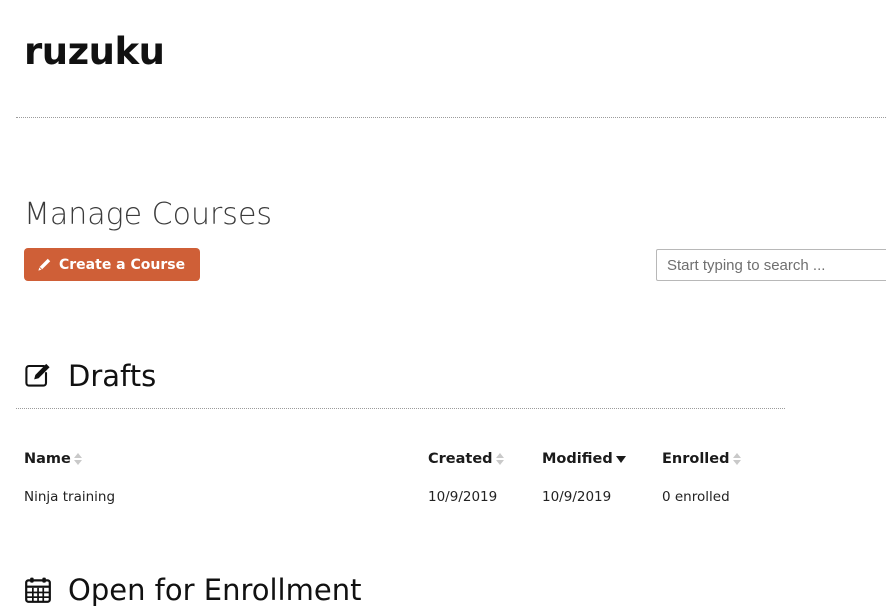 The height and width of the screenshot is (612, 886). Describe the element at coordinates (485, 470) in the screenshot. I see `column-header-created: Created` at that location.